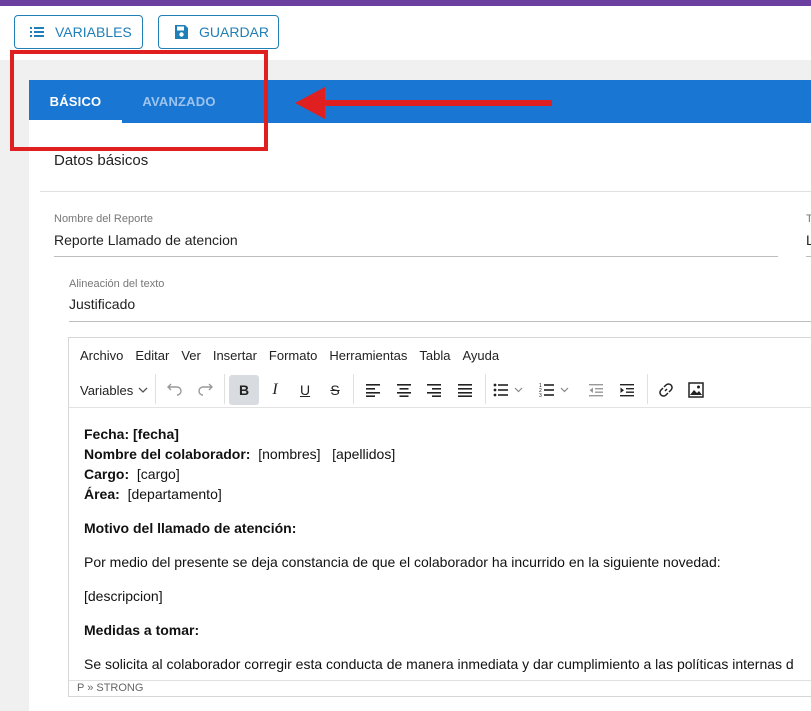  Describe the element at coordinates (808, 256) in the screenshot. I see `right-field-underline` at that location.